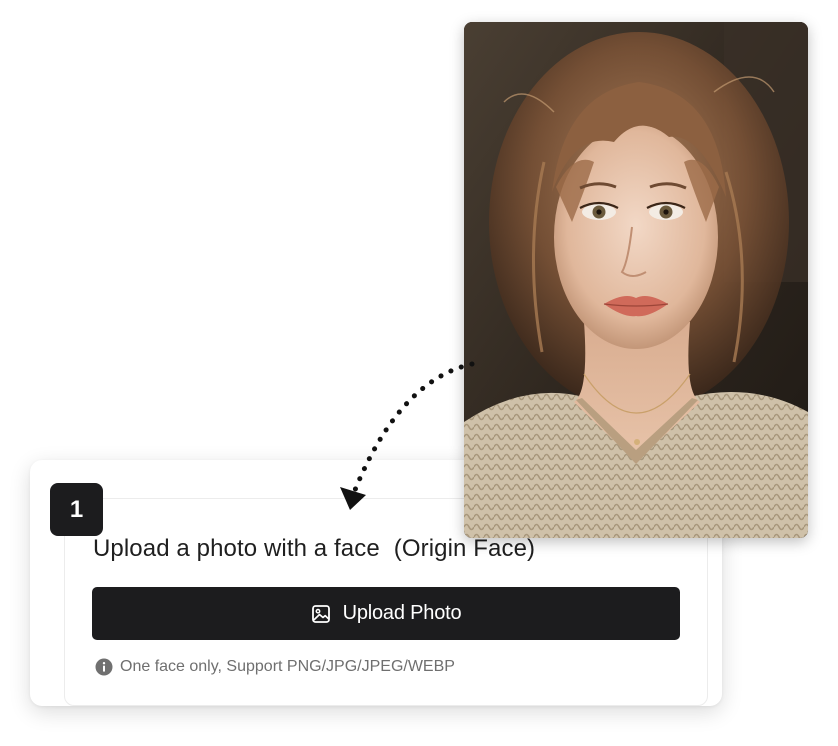  I want to click on info-icon, so click(104, 667).